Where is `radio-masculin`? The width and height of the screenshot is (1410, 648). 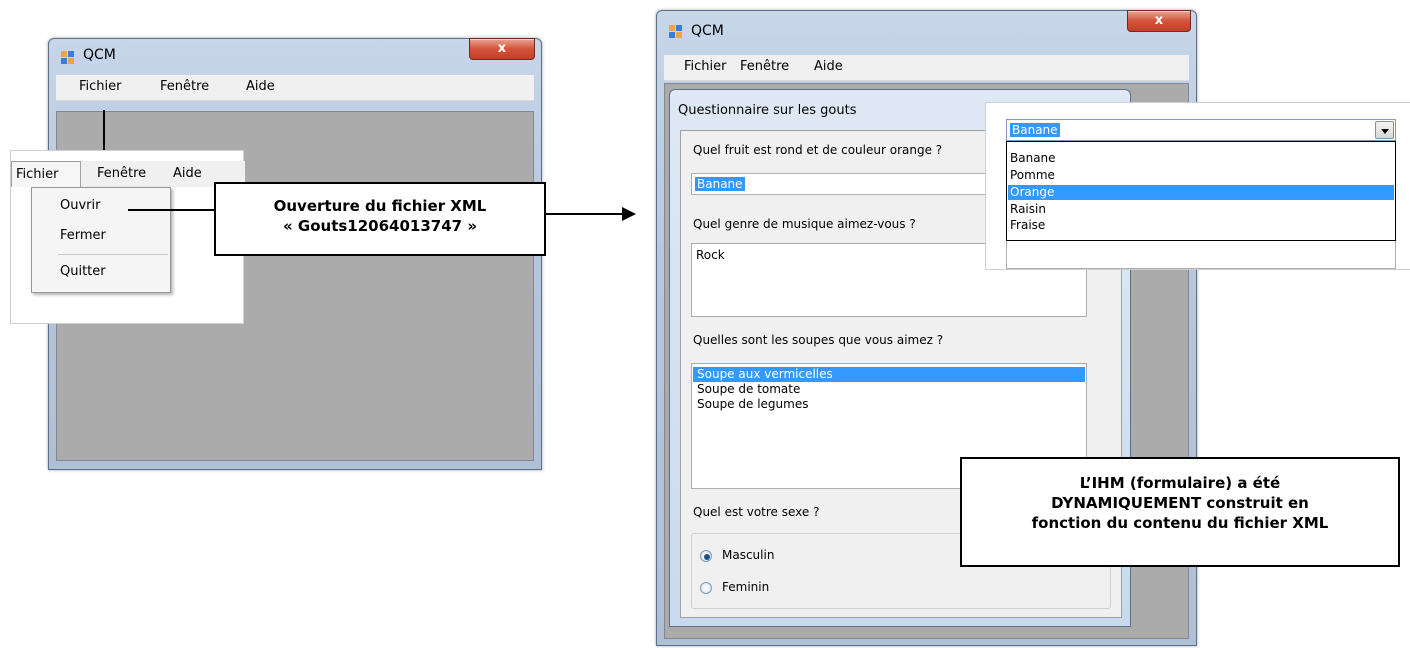
radio-masculin is located at coordinates (706, 556).